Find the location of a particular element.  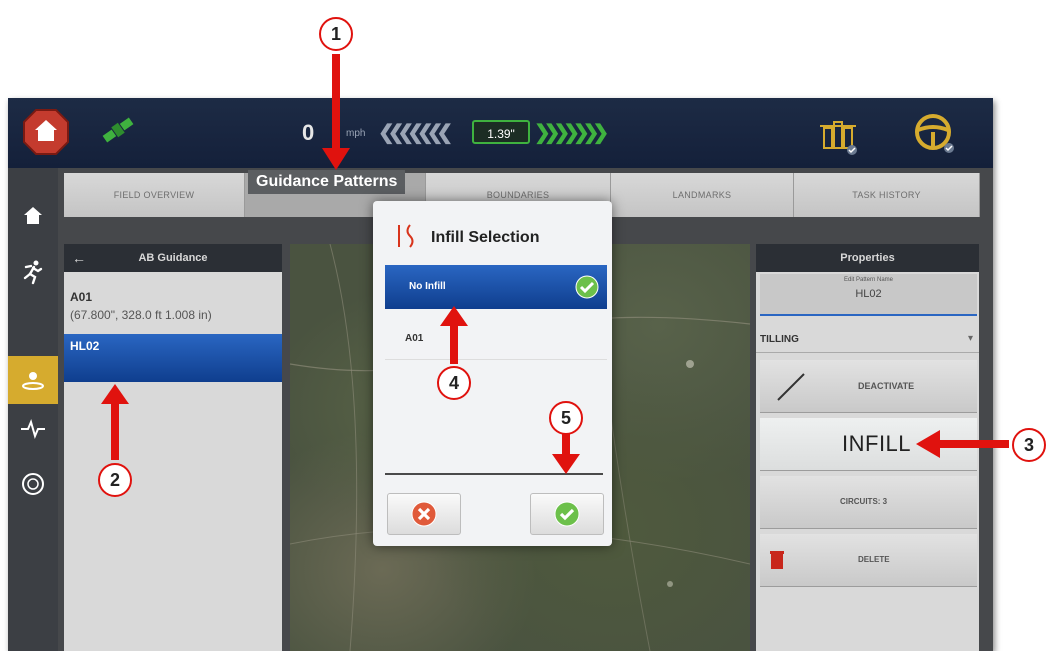

callout-5: 5 is located at coordinates (566, 418).